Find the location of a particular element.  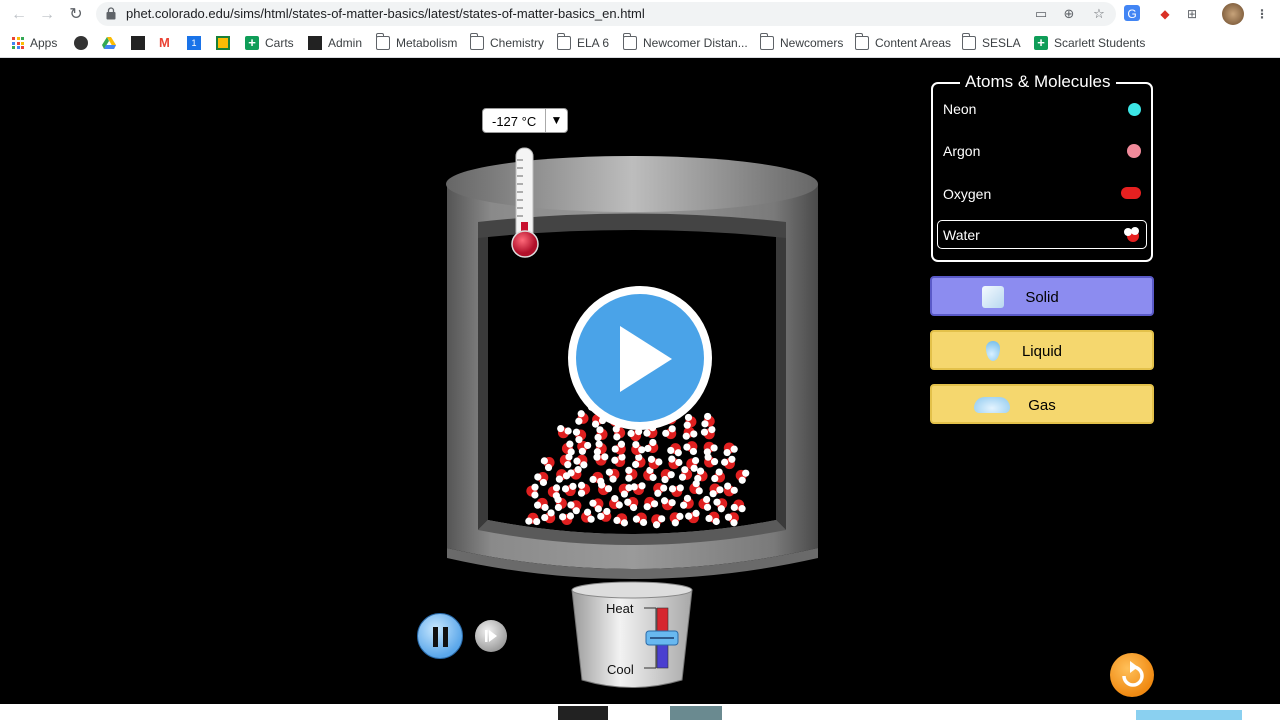

step-forward-icon is located at coordinates (491, 636).